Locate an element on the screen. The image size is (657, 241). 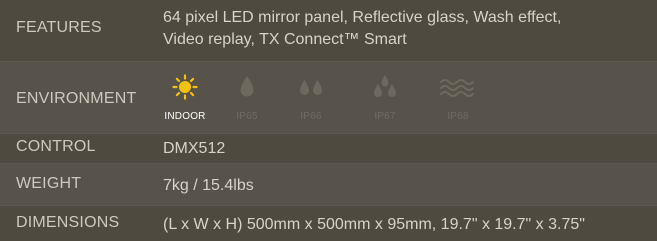
spec-label-control: CONTROL is located at coordinates (56, 146).